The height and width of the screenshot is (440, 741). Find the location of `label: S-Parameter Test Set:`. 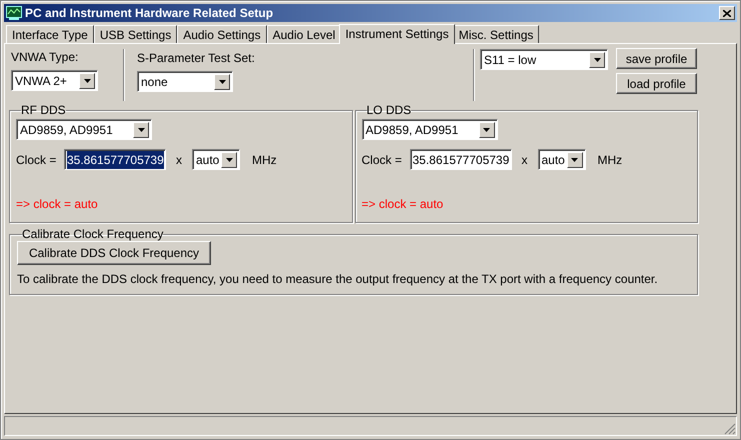

label: S-Parameter Test Set: is located at coordinates (196, 58).